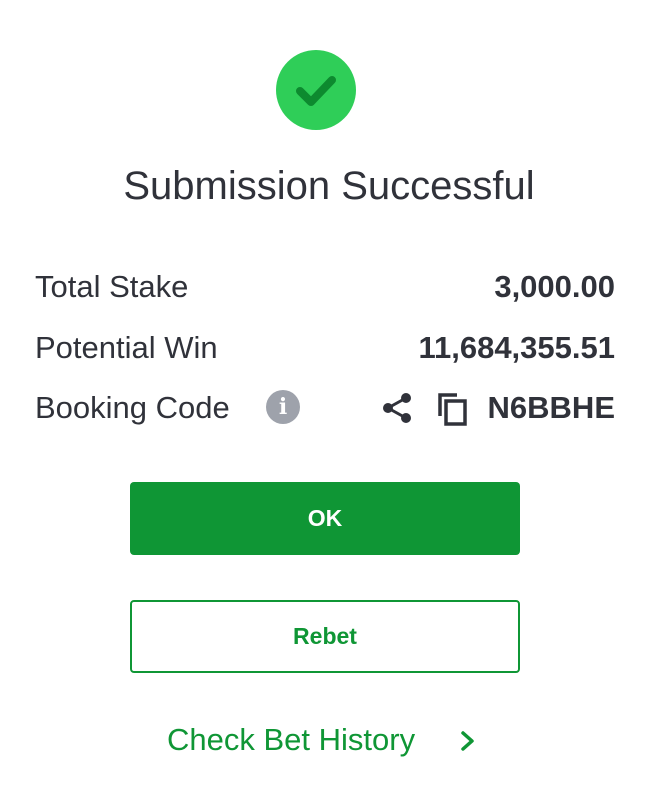  What do you see at coordinates (325, 287) in the screenshot?
I see `total-stake-row: Total Stake 3,000.00` at bounding box center [325, 287].